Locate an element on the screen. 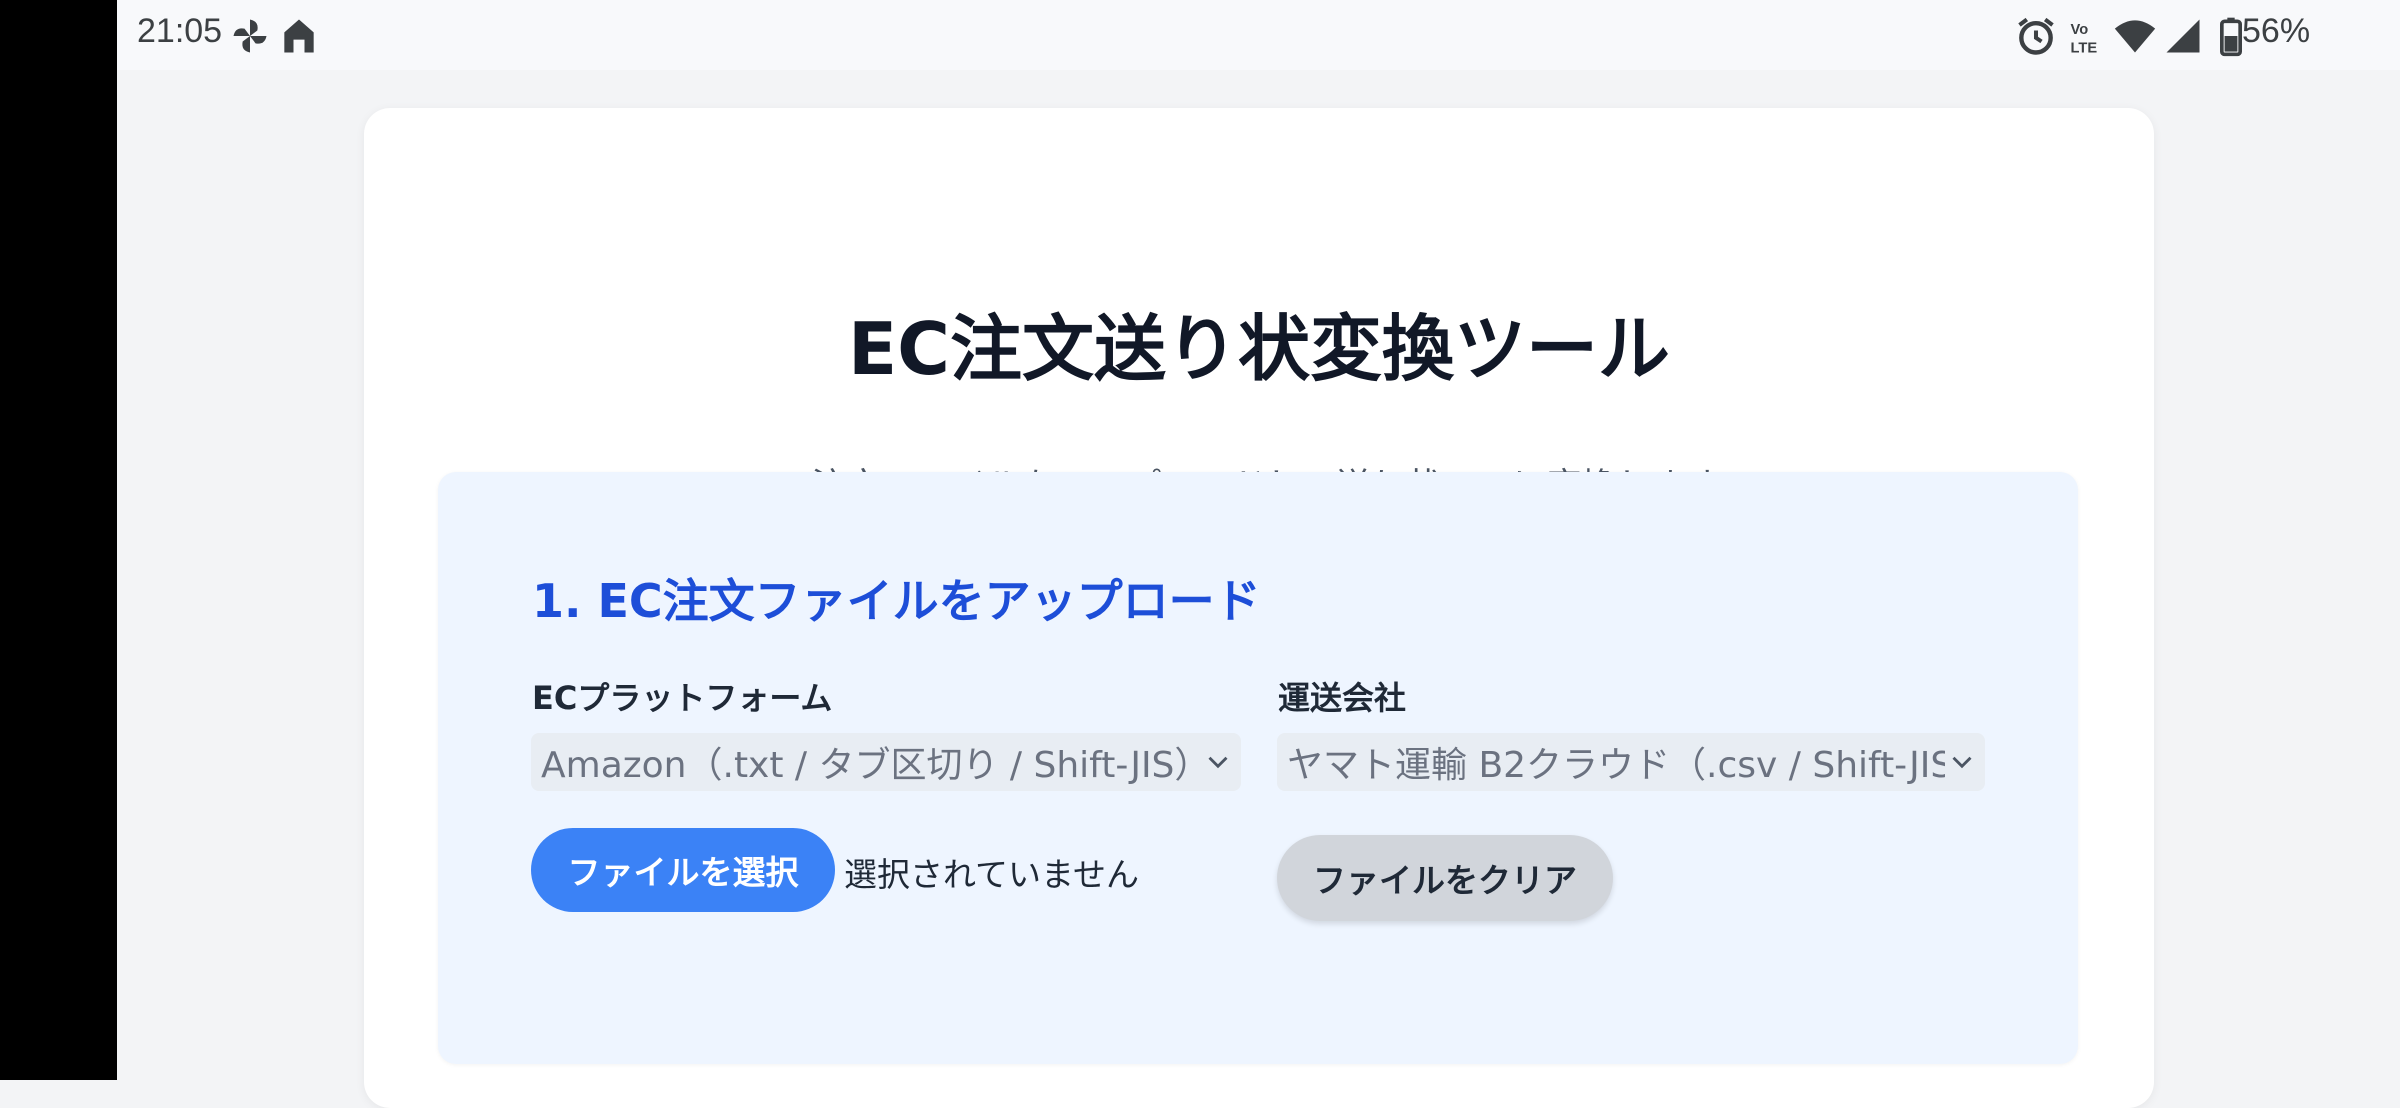  home-icon is located at coordinates (299, 36).